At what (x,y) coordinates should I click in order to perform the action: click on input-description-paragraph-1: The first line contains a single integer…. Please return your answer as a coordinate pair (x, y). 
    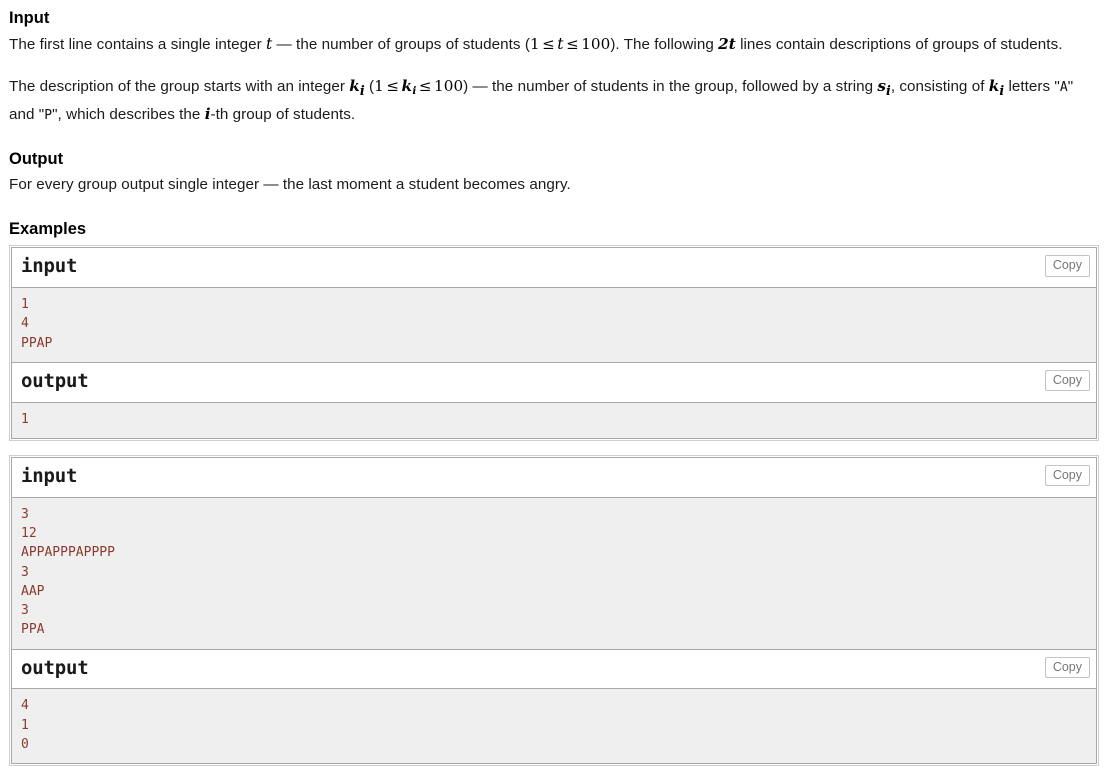
    Looking at the image, I should click on (554, 44).